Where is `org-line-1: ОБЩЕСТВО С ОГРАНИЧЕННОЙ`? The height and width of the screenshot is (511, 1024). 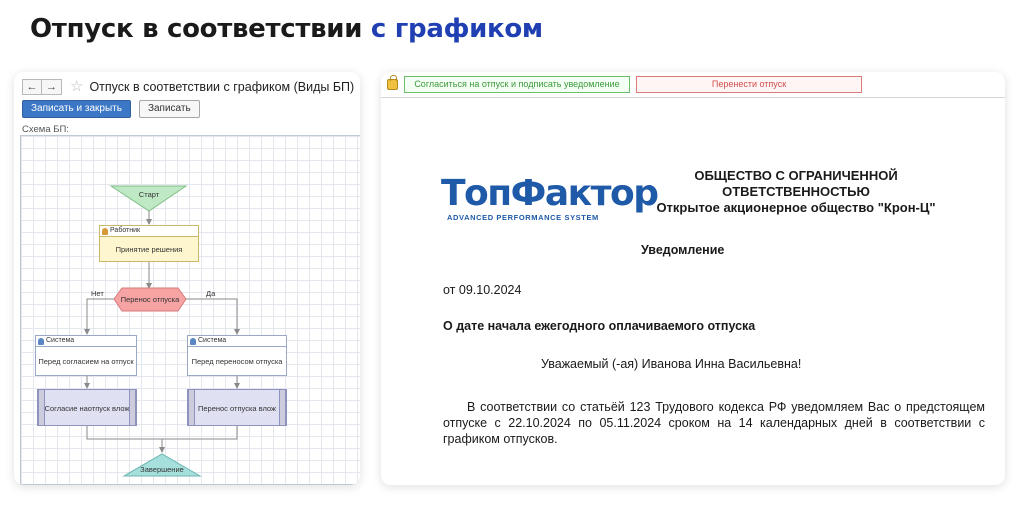 org-line-1: ОБЩЕСТВО С ОГРАНИЧЕННОЙ is located at coordinates (796, 175).